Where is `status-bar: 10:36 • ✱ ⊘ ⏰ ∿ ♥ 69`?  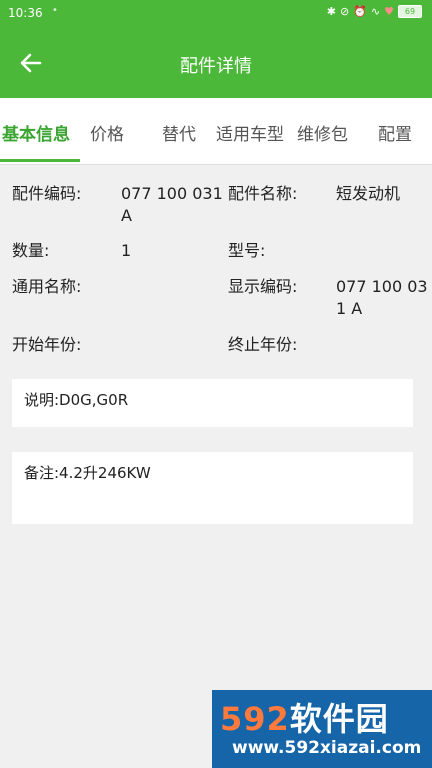 status-bar: 10:36 • ✱ ⊘ ⏰ ∿ ♥ 69 is located at coordinates (216, 14).